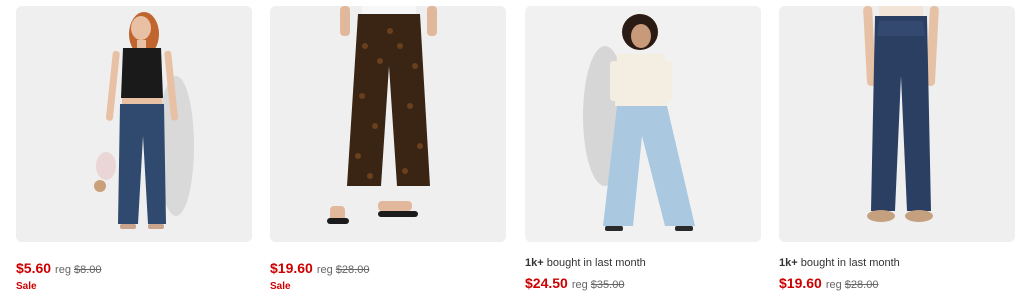  What do you see at coordinates (607, 285) in the screenshot?
I see `reg-price-value: $35.00` at bounding box center [607, 285].